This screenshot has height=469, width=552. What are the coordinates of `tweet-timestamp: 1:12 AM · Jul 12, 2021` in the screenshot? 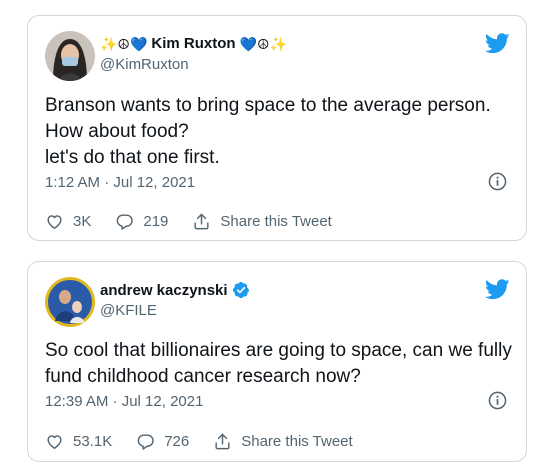 It's located at (120, 182).